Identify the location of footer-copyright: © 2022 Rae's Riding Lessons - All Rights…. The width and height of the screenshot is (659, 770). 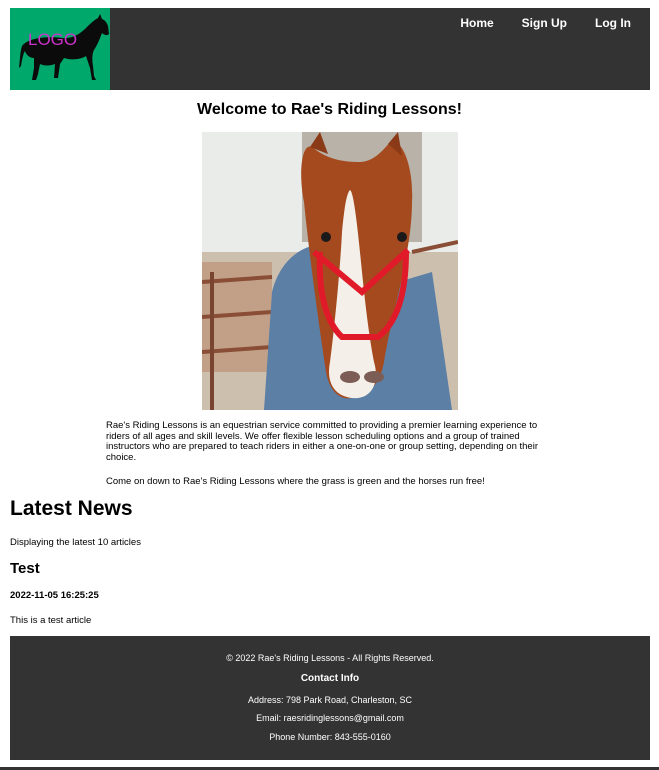
(330, 658).